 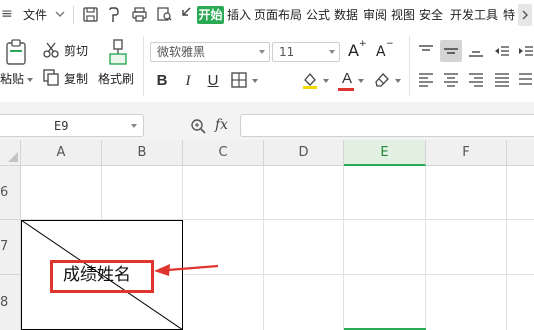 I want to click on name-box: E9, so click(x=72, y=125).